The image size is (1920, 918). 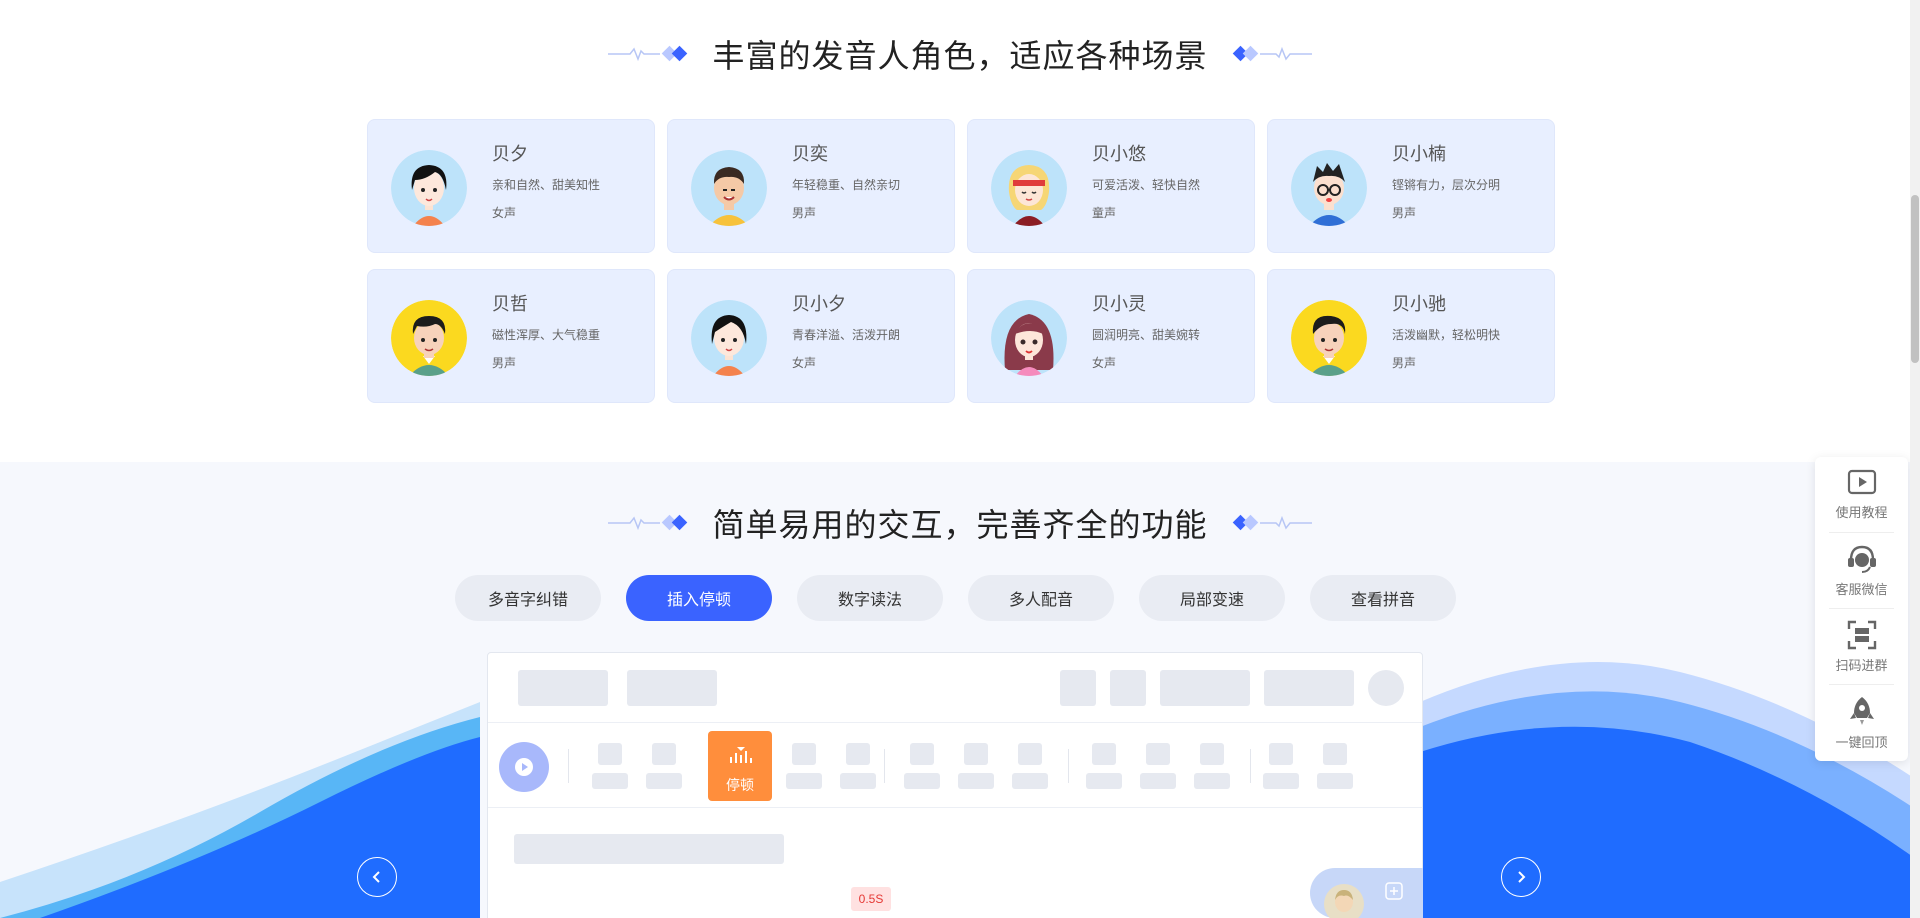 I want to click on voice-card: 贝夕 亲和自然、甜美知性 女声, so click(x=511, y=186).